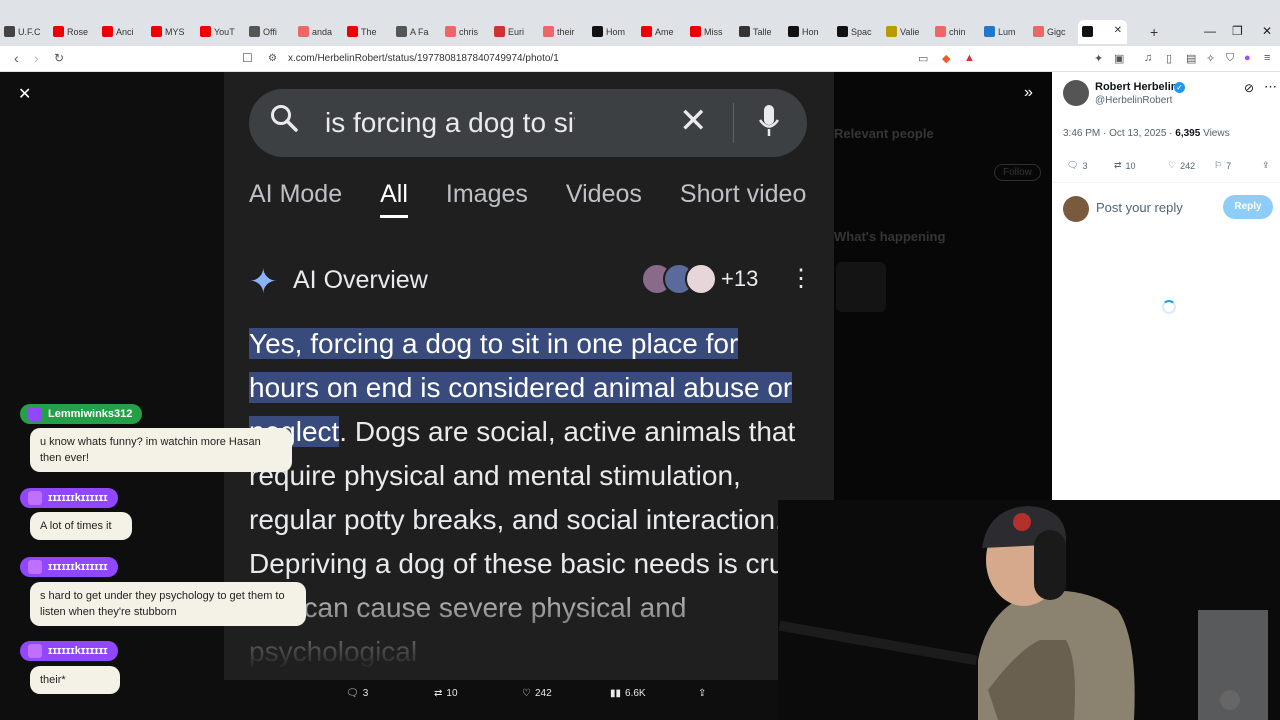 The width and height of the screenshot is (1280, 720). Describe the element at coordinates (394, 199) in the screenshot. I see `google-tab: All` at that location.